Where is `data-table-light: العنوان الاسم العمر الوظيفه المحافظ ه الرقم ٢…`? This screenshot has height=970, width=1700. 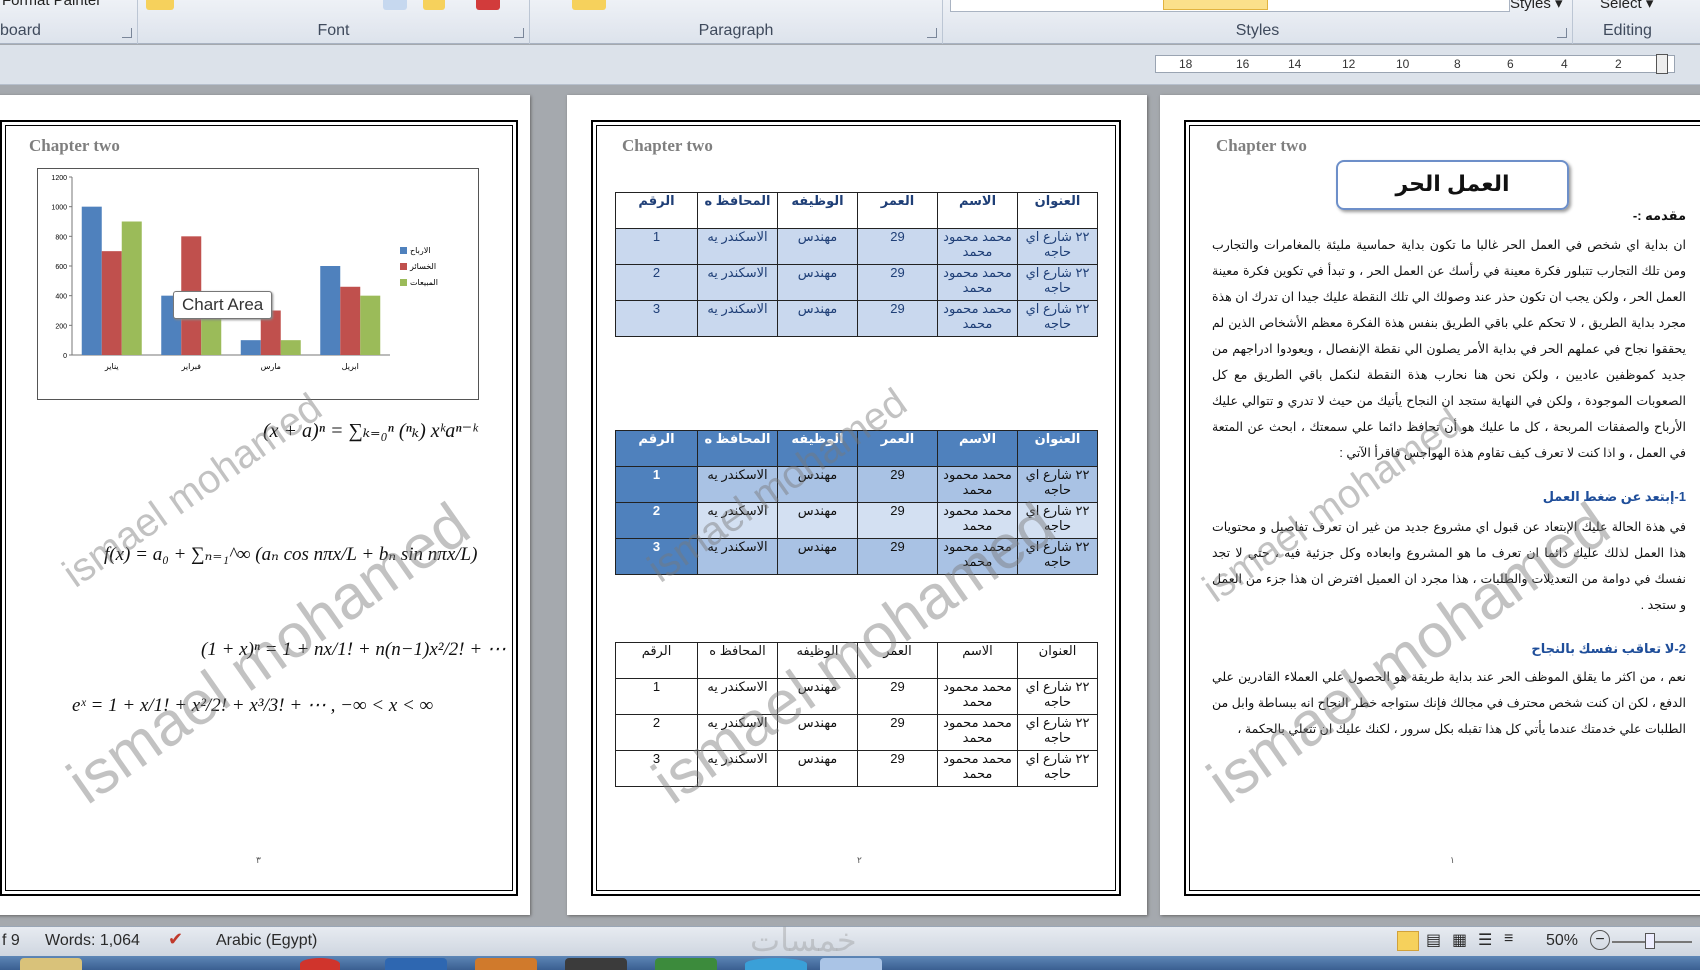
data-table-light: العنوان الاسم العمر الوظيفه المحافظ ه الرقم ٢… is located at coordinates (856, 264).